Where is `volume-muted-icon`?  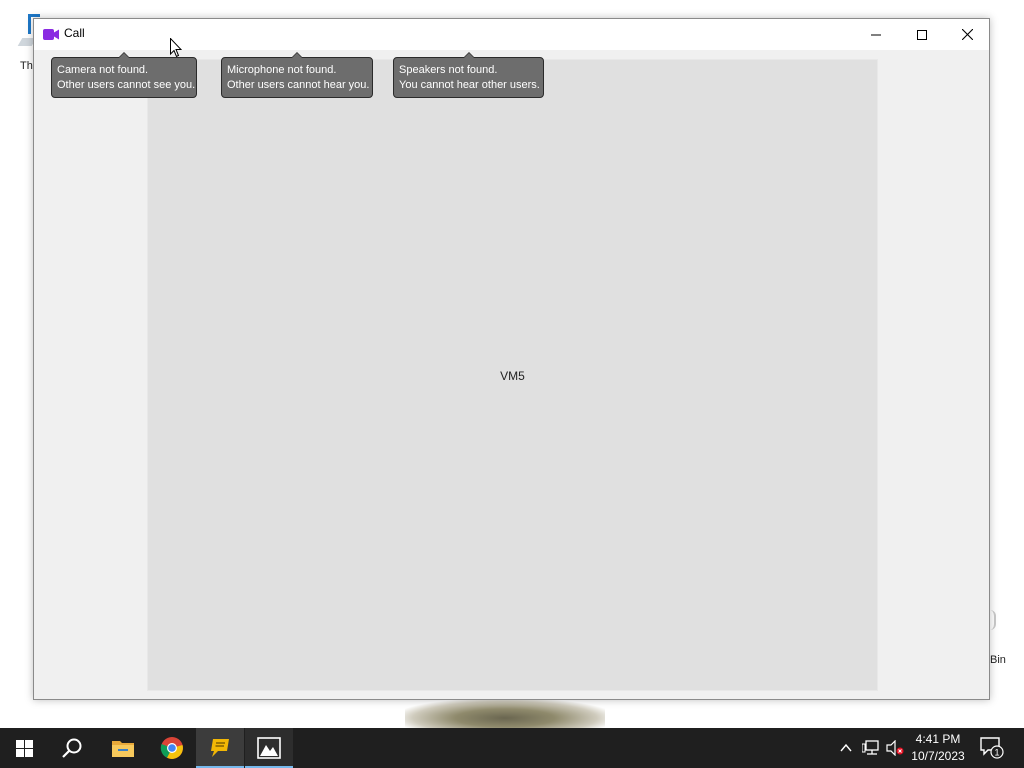 volume-muted-icon is located at coordinates (895, 748).